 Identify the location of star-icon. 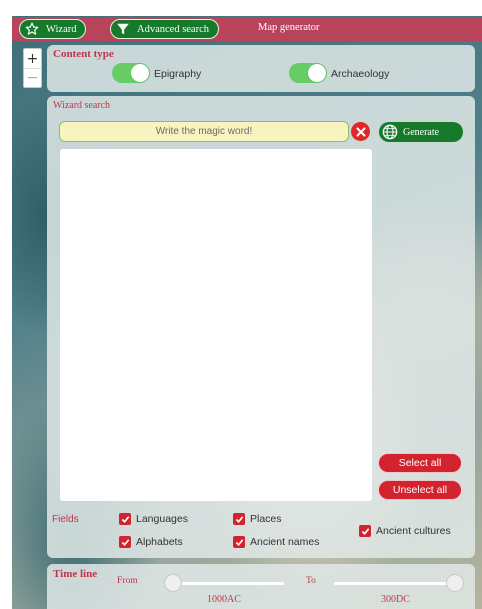
(32, 29).